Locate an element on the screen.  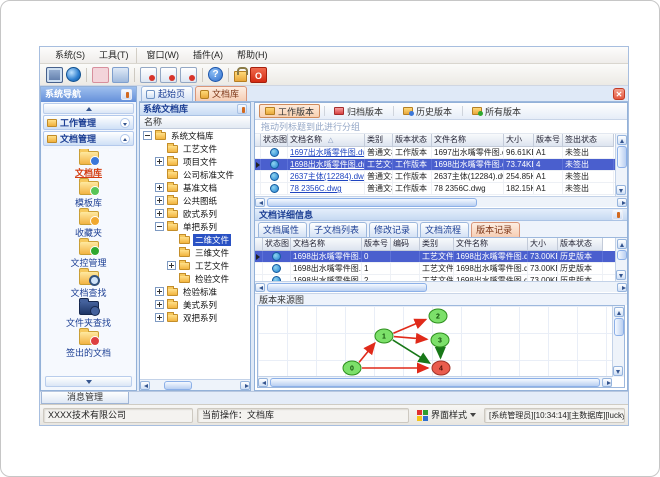
close-icon: ✕ is located at coordinates (619, 94).